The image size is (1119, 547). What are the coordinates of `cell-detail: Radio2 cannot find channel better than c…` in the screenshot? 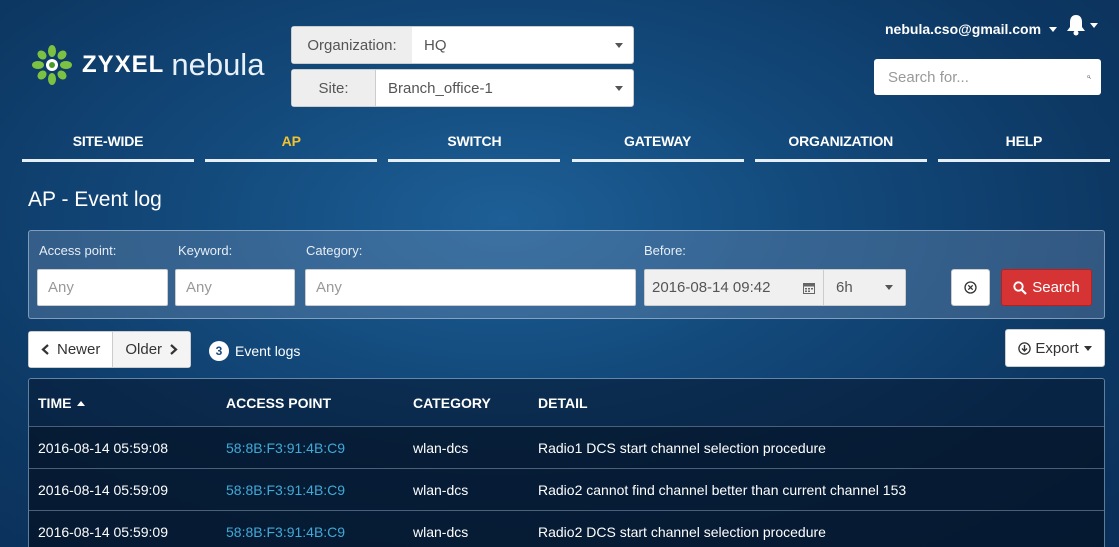 It's located at (722, 489).